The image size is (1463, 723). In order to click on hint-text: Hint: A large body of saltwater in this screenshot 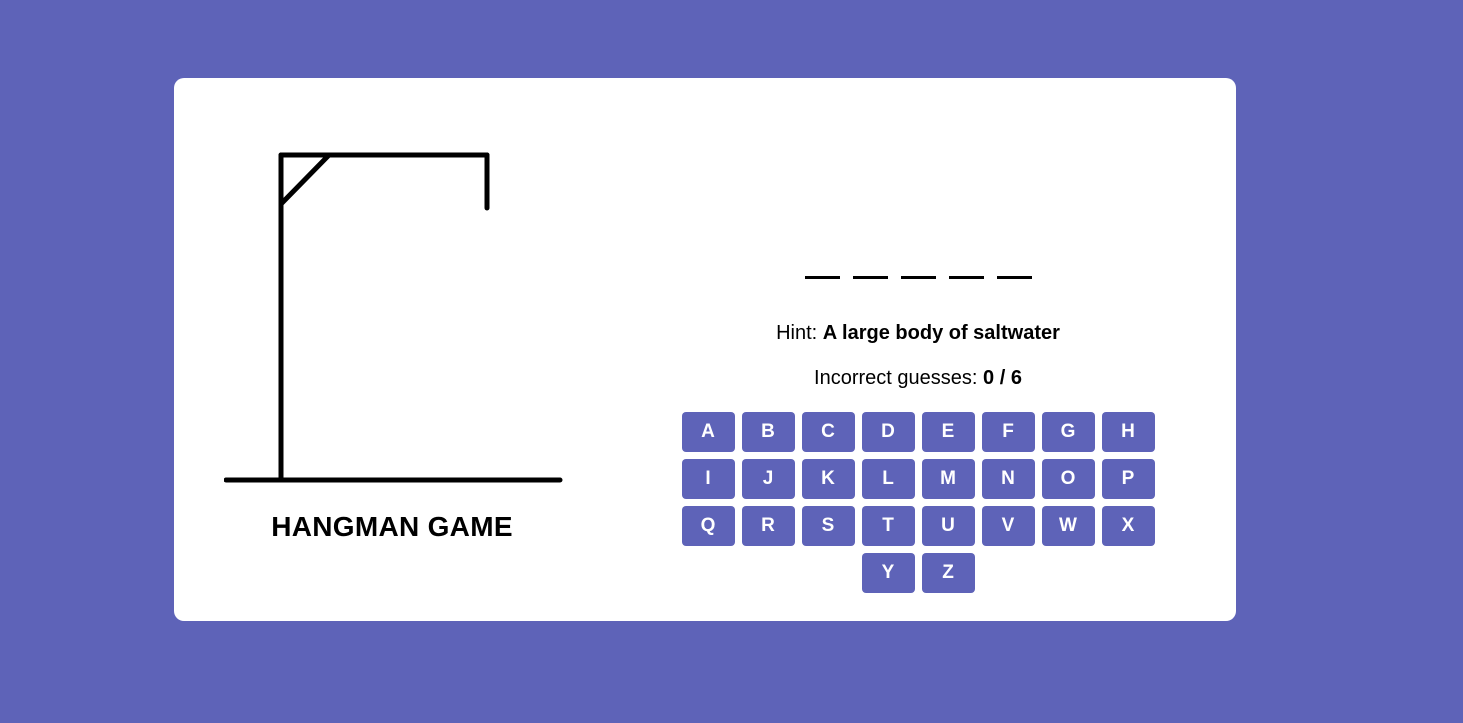, I will do `click(918, 333)`.